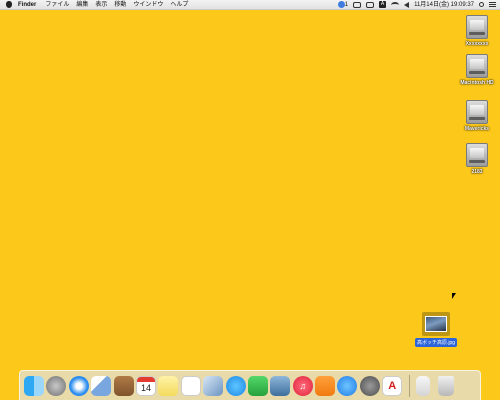  What do you see at coordinates (179, 5) in the screenshot?
I see `menu-help: ヘルプ` at bounding box center [179, 5].